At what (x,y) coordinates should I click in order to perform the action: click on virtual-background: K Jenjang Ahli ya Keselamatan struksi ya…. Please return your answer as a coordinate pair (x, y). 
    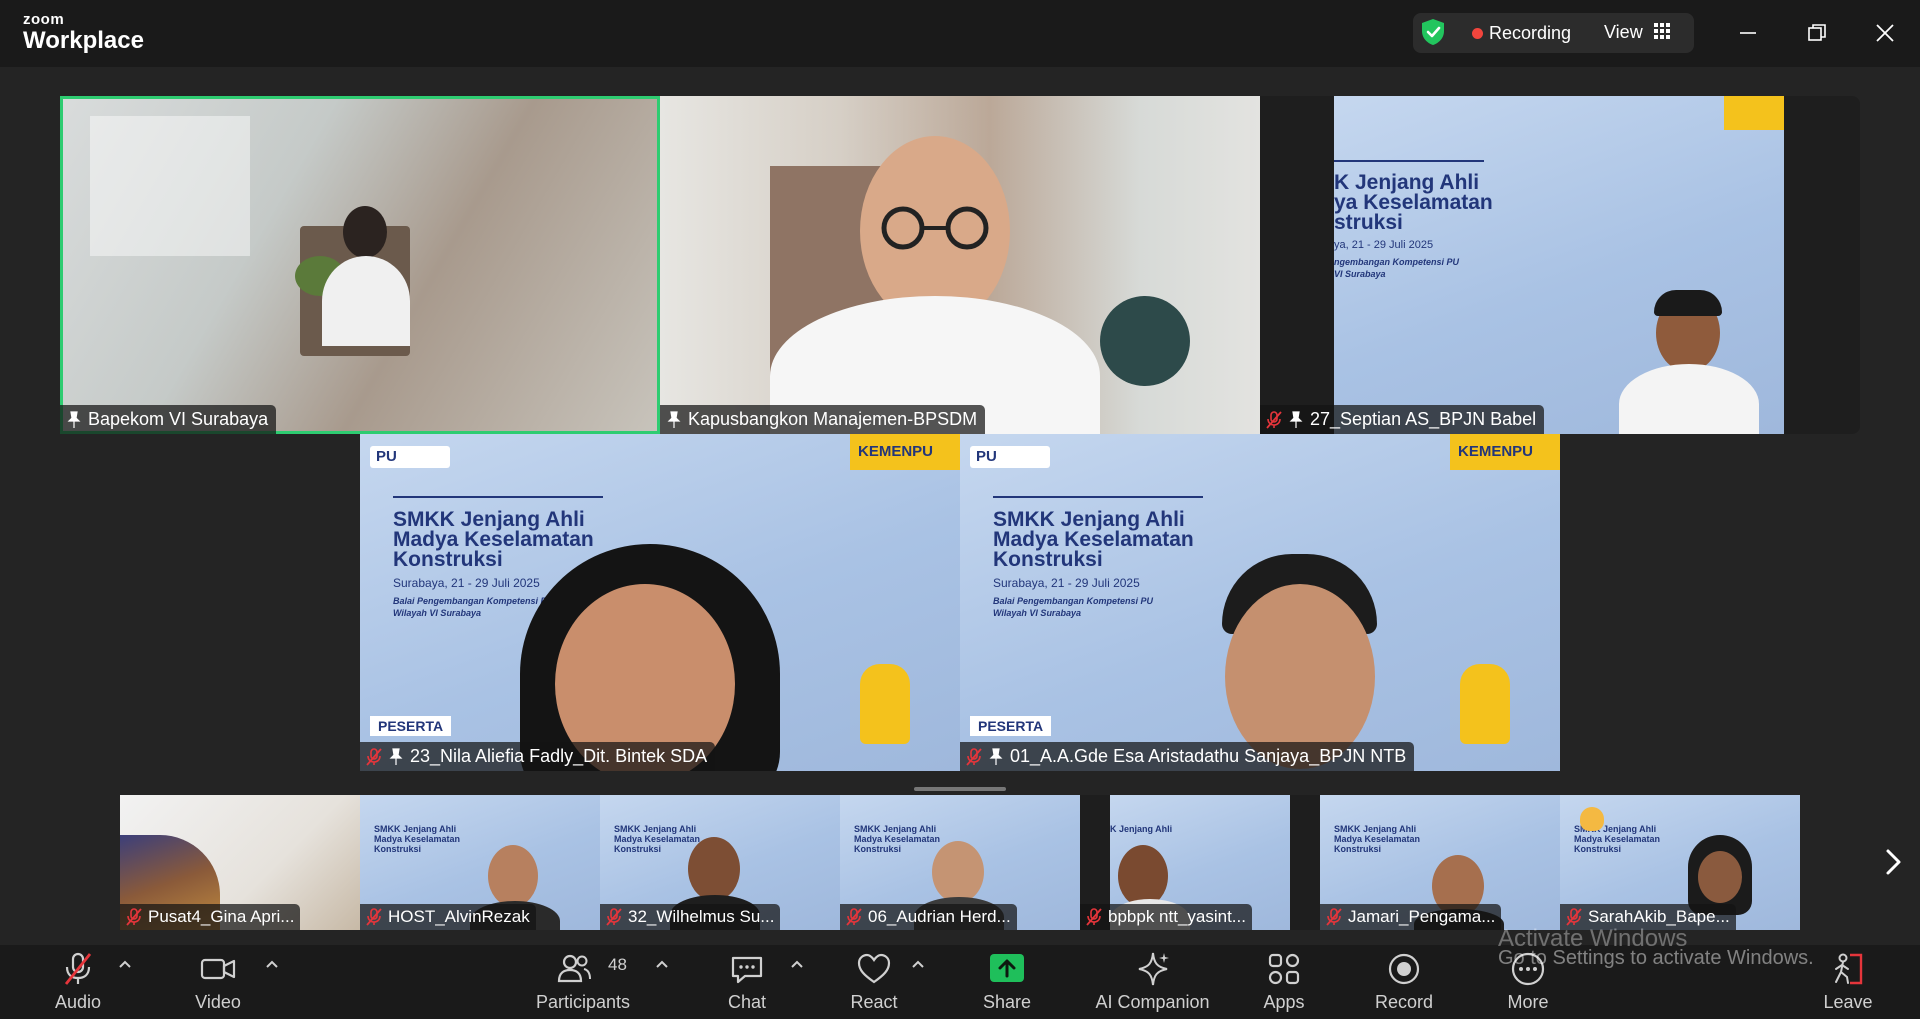
    Looking at the image, I should click on (1559, 265).